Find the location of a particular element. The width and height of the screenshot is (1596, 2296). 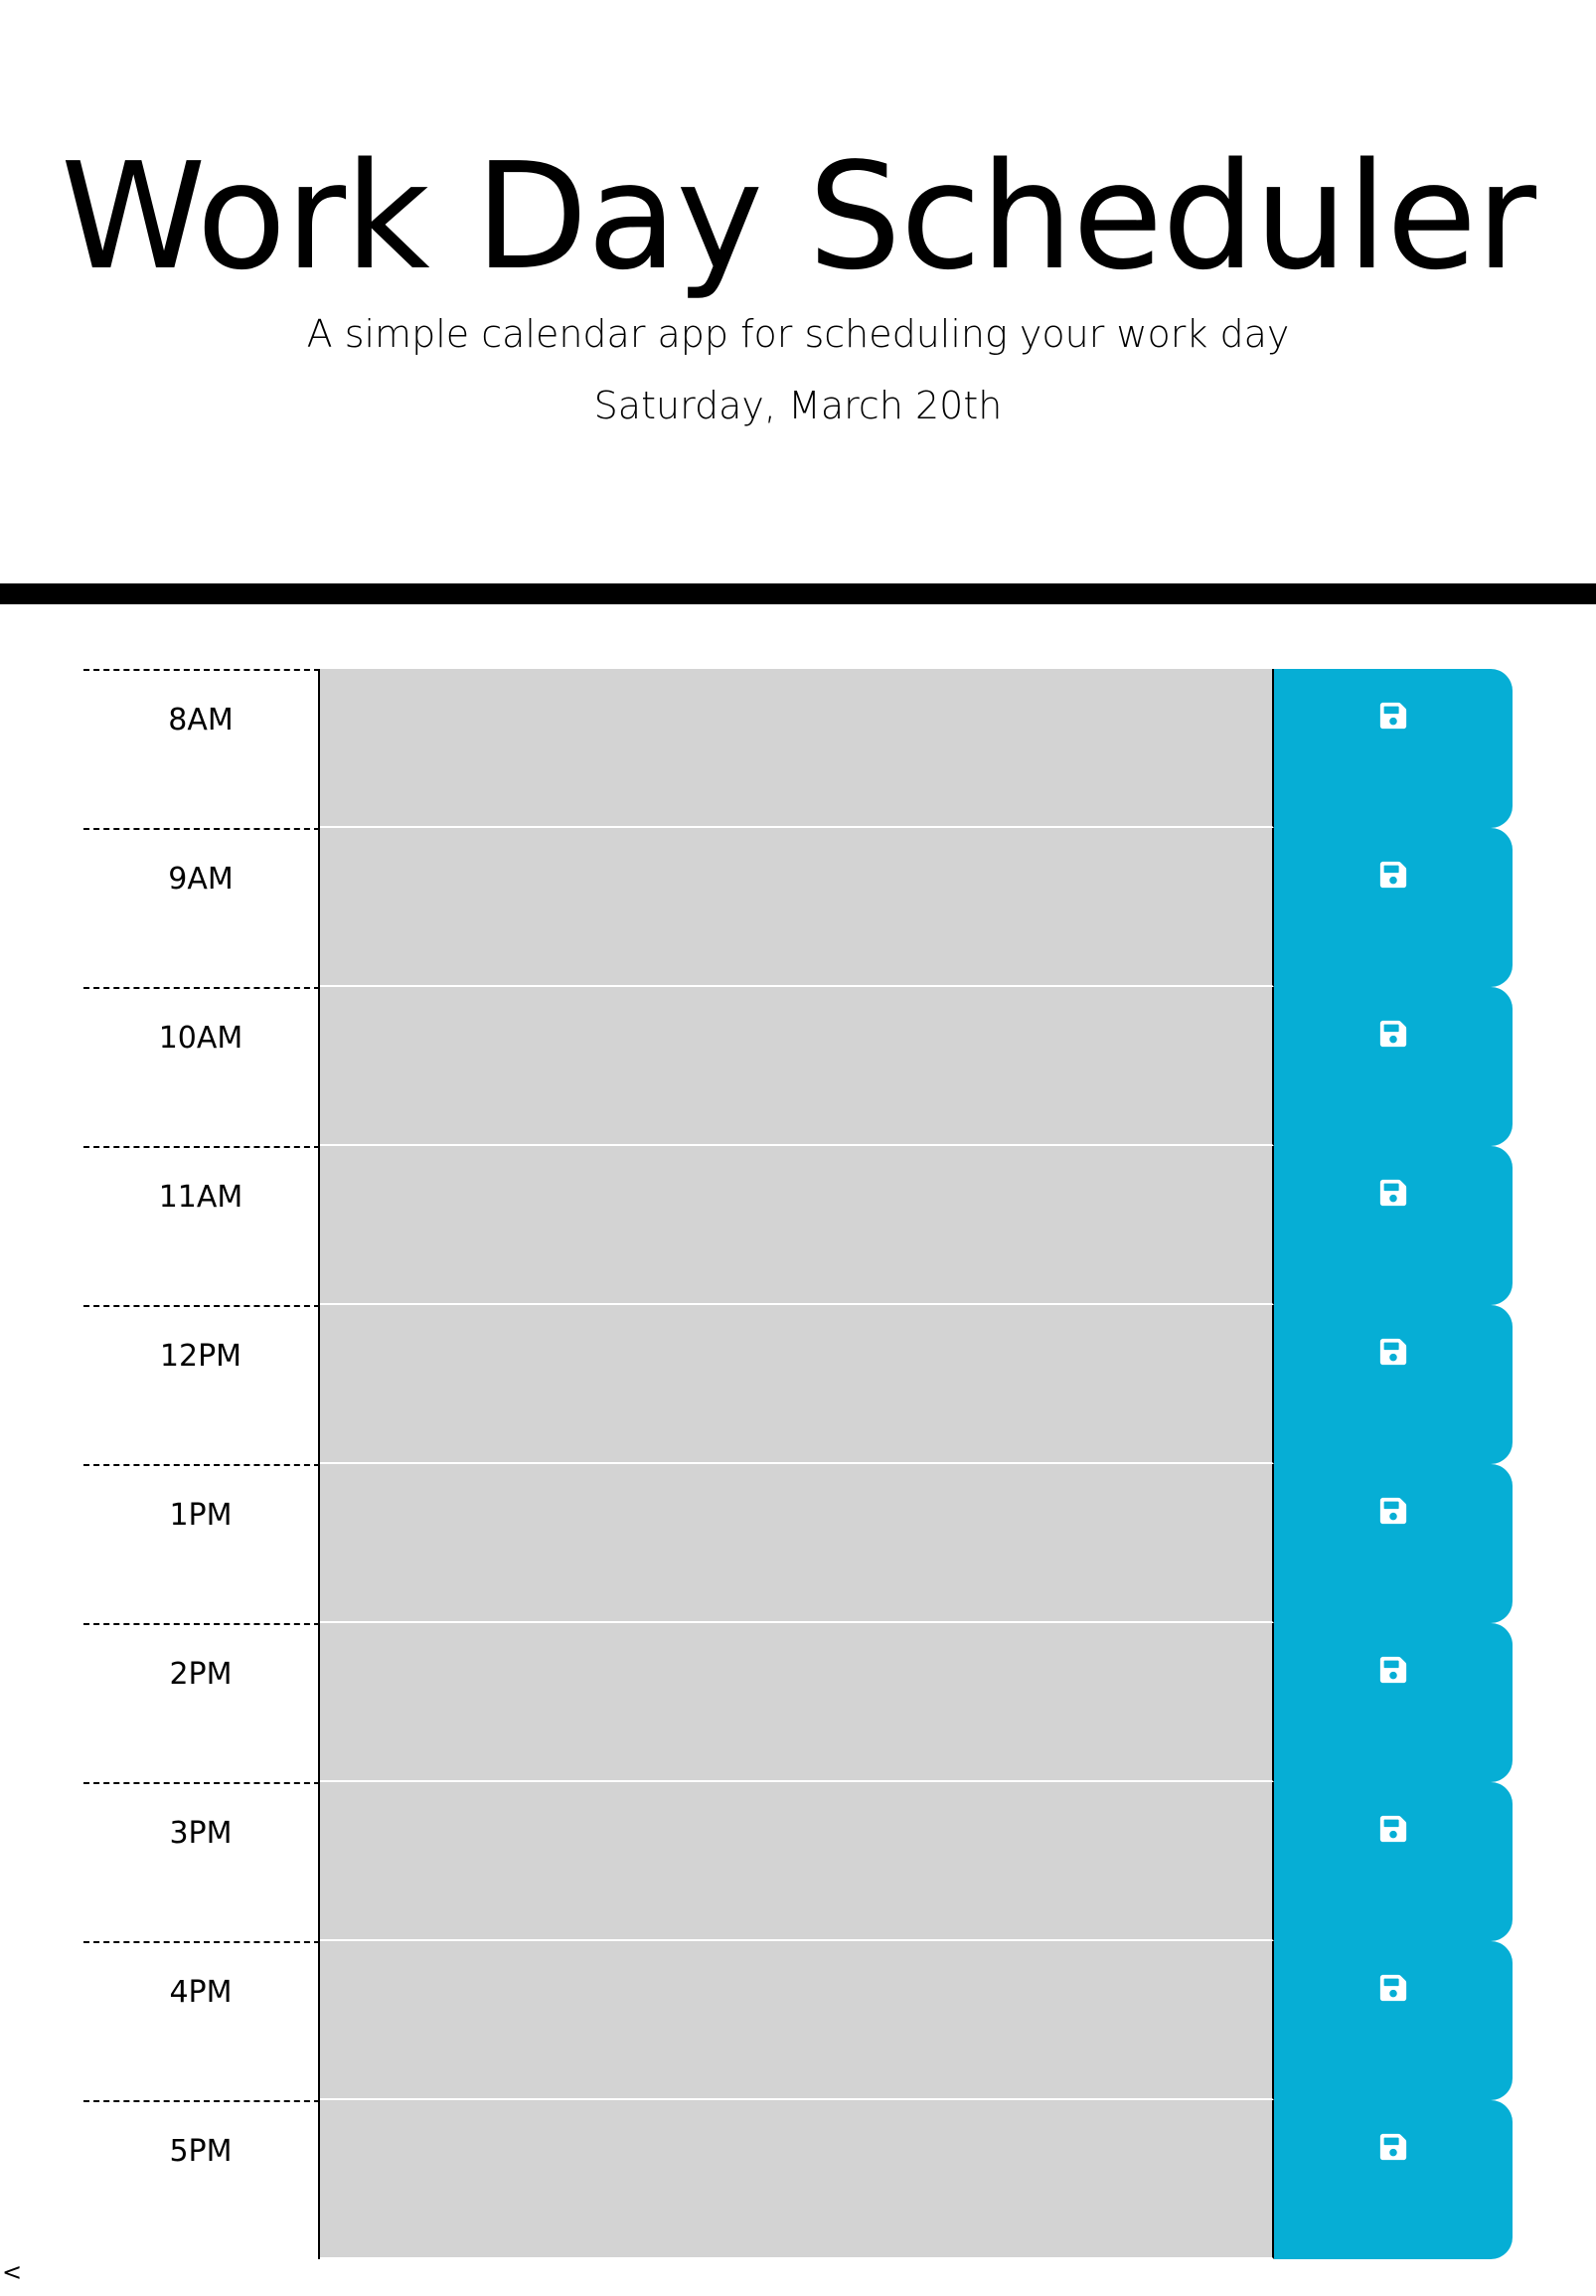

hour-label: 2PM is located at coordinates (201, 1702).